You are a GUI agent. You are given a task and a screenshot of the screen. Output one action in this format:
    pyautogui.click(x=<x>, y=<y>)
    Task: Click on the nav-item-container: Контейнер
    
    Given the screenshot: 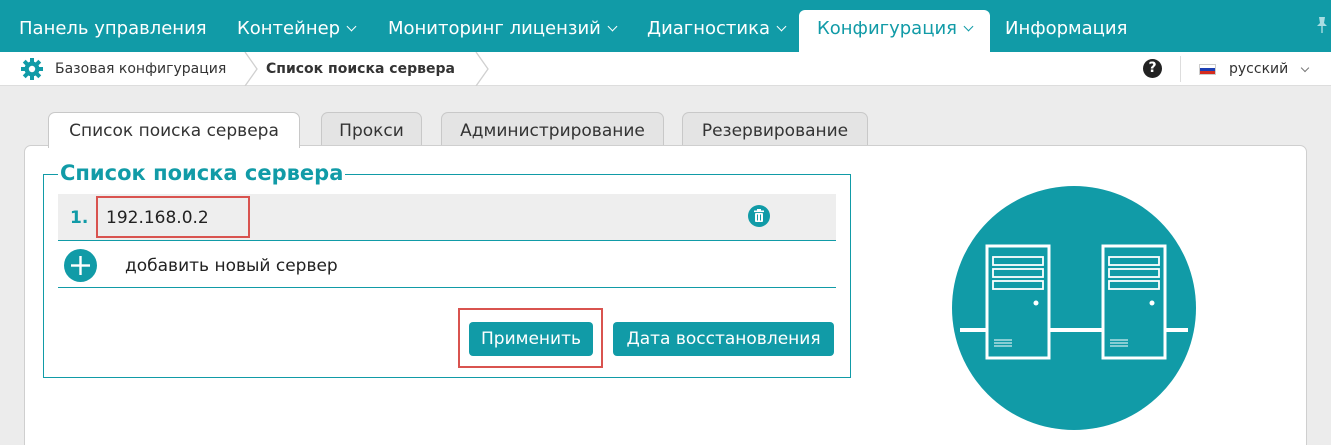 What is the action you would take?
    pyautogui.click(x=297, y=26)
    